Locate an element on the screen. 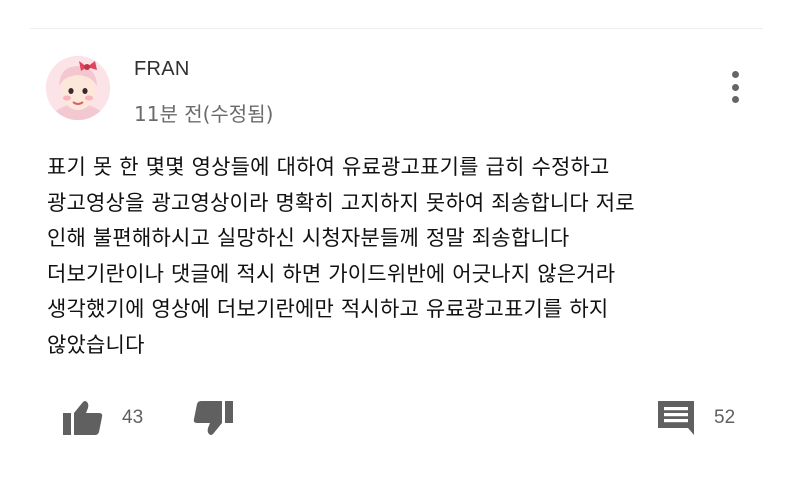  comment-line: 생각했기에 영상에 더보기란에만 적시하고 유료광고표기를 하지 is located at coordinates (328, 309).